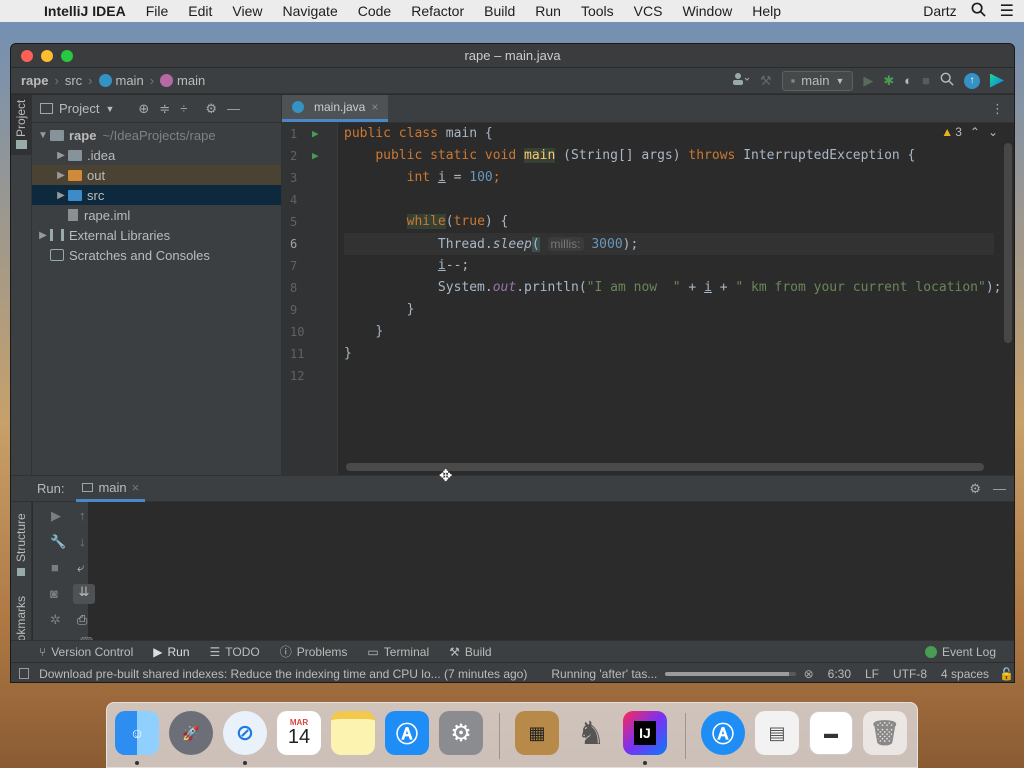  Describe the element at coordinates (437, 11) in the screenshot. I see `menu-refactor: Refactor` at that location.